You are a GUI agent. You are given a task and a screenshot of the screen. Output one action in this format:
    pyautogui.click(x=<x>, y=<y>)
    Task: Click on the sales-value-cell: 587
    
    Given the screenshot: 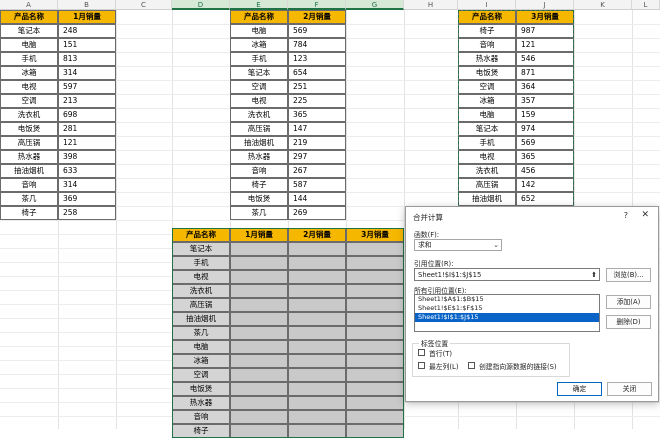 What is the action you would take?
    pyautogui.click(x=317, y=185)
    